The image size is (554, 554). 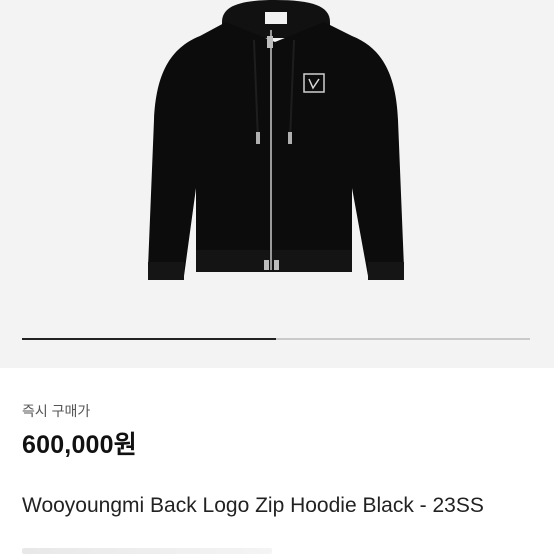 I want to click on cut-off-text, so click(x=147, y=551).